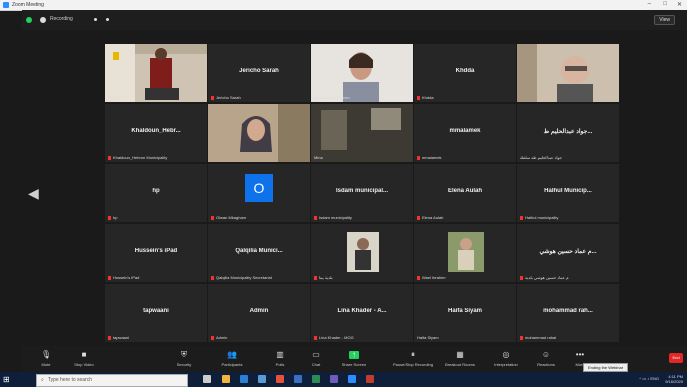 This screenshot has width=687, height=387. I want to click on participant-name-label: Beit Sahour Women, so click(332, 97).